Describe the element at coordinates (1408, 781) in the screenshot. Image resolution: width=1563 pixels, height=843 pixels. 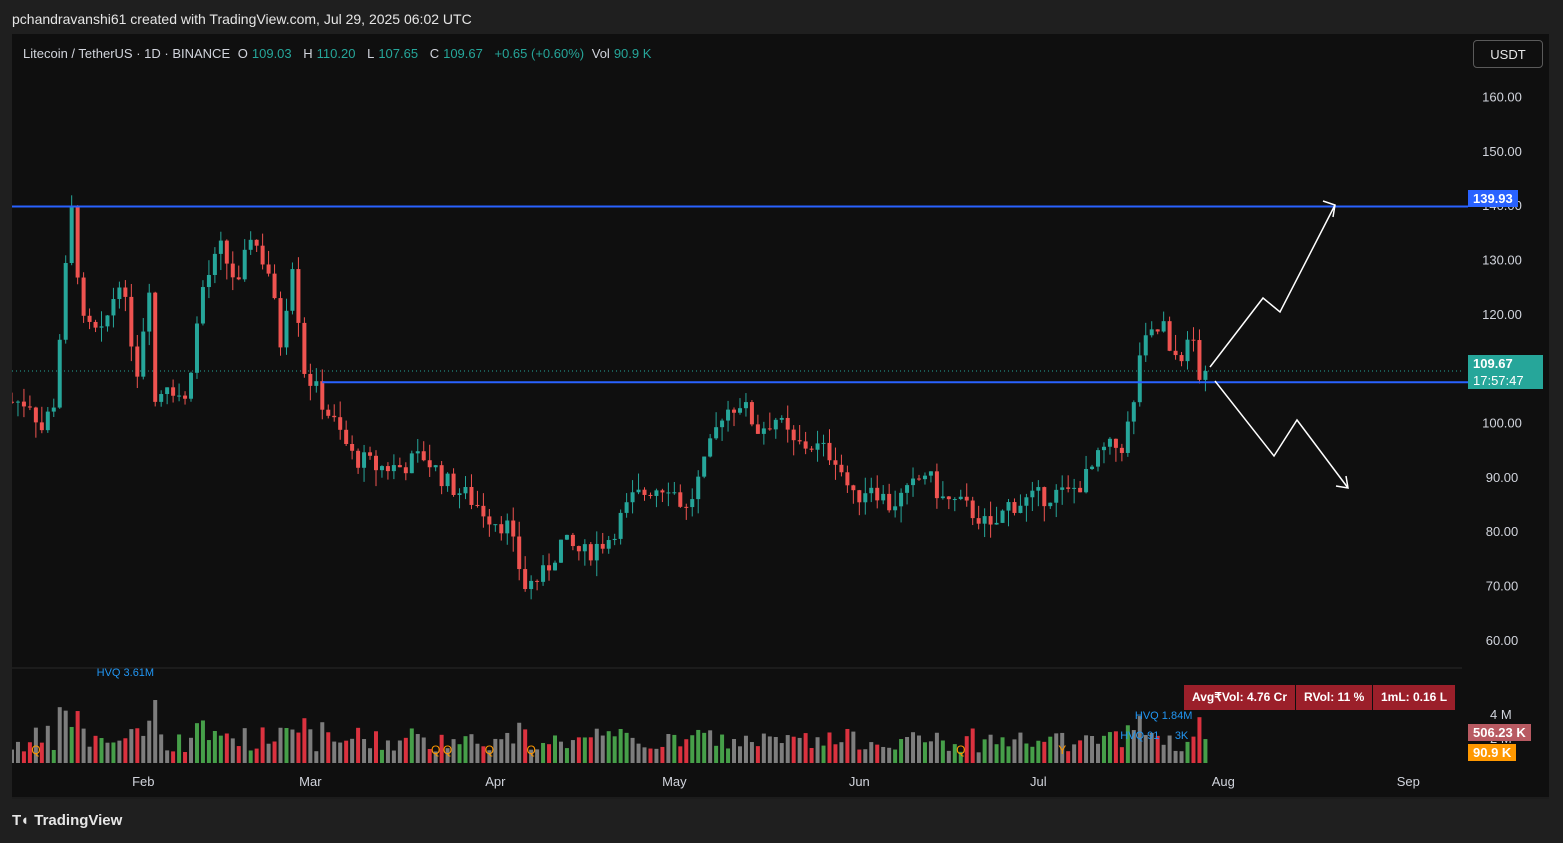
I see `x-axis-tick-label: Sep` at that location.